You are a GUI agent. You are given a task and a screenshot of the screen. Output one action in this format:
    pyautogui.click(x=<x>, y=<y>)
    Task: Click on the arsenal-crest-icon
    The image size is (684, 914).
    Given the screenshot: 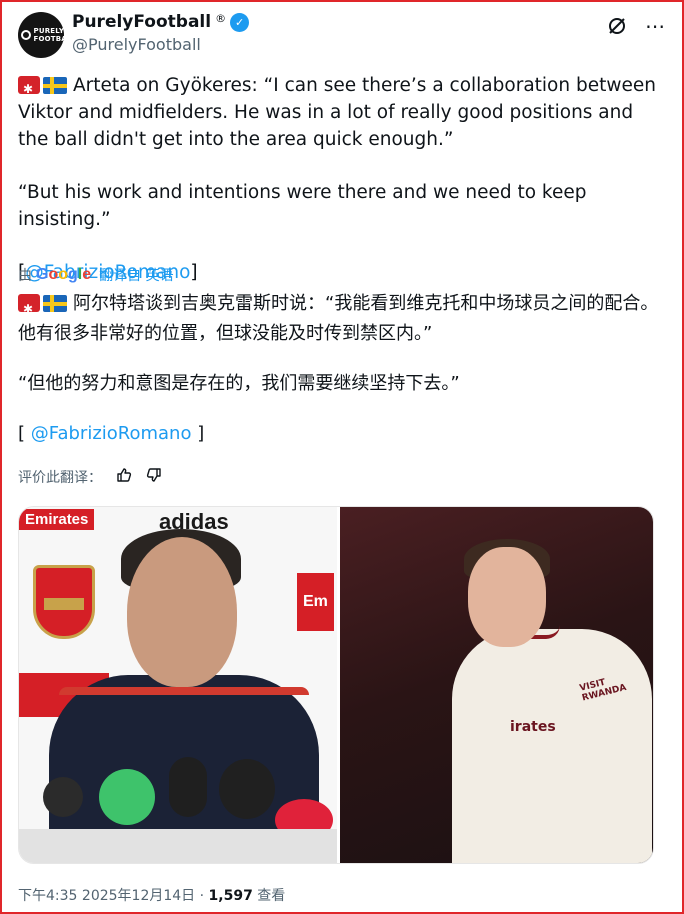 What is the action you would take?
    pyautogui.click(x=64, y=602)
    